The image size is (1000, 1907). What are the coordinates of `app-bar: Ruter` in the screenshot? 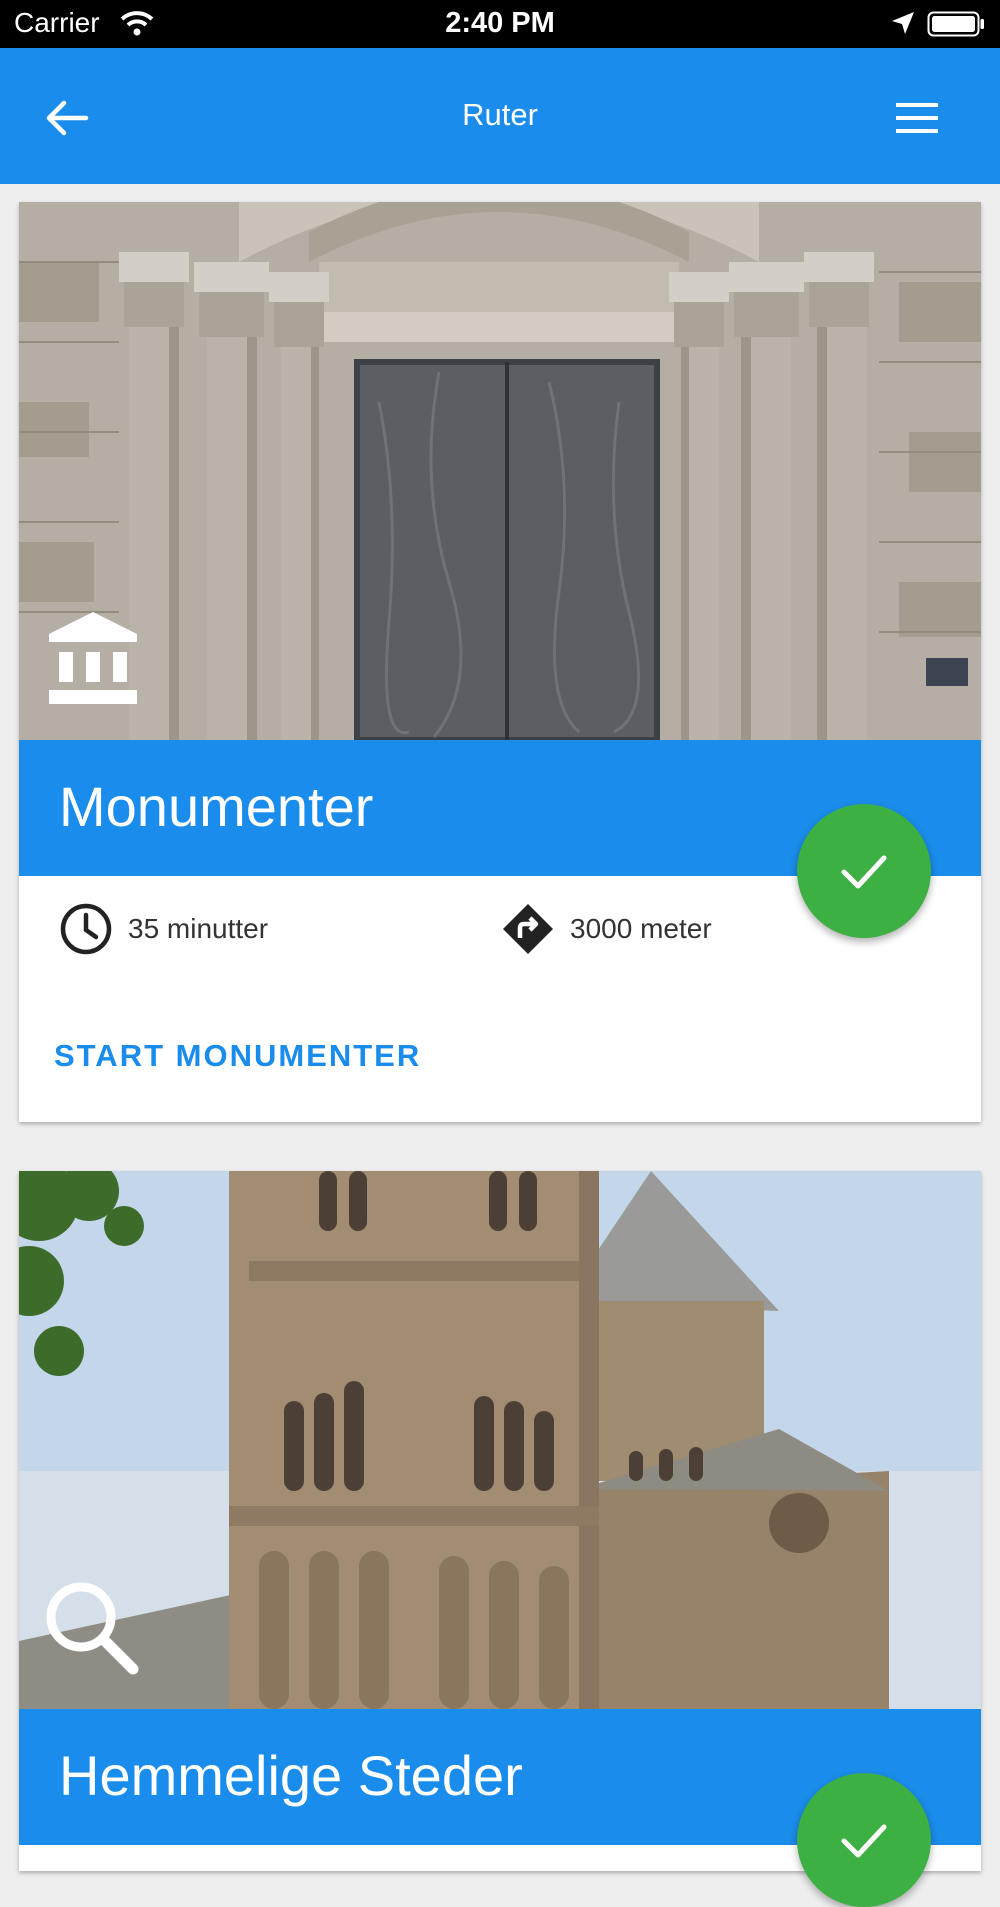 It's located at (500, 116).